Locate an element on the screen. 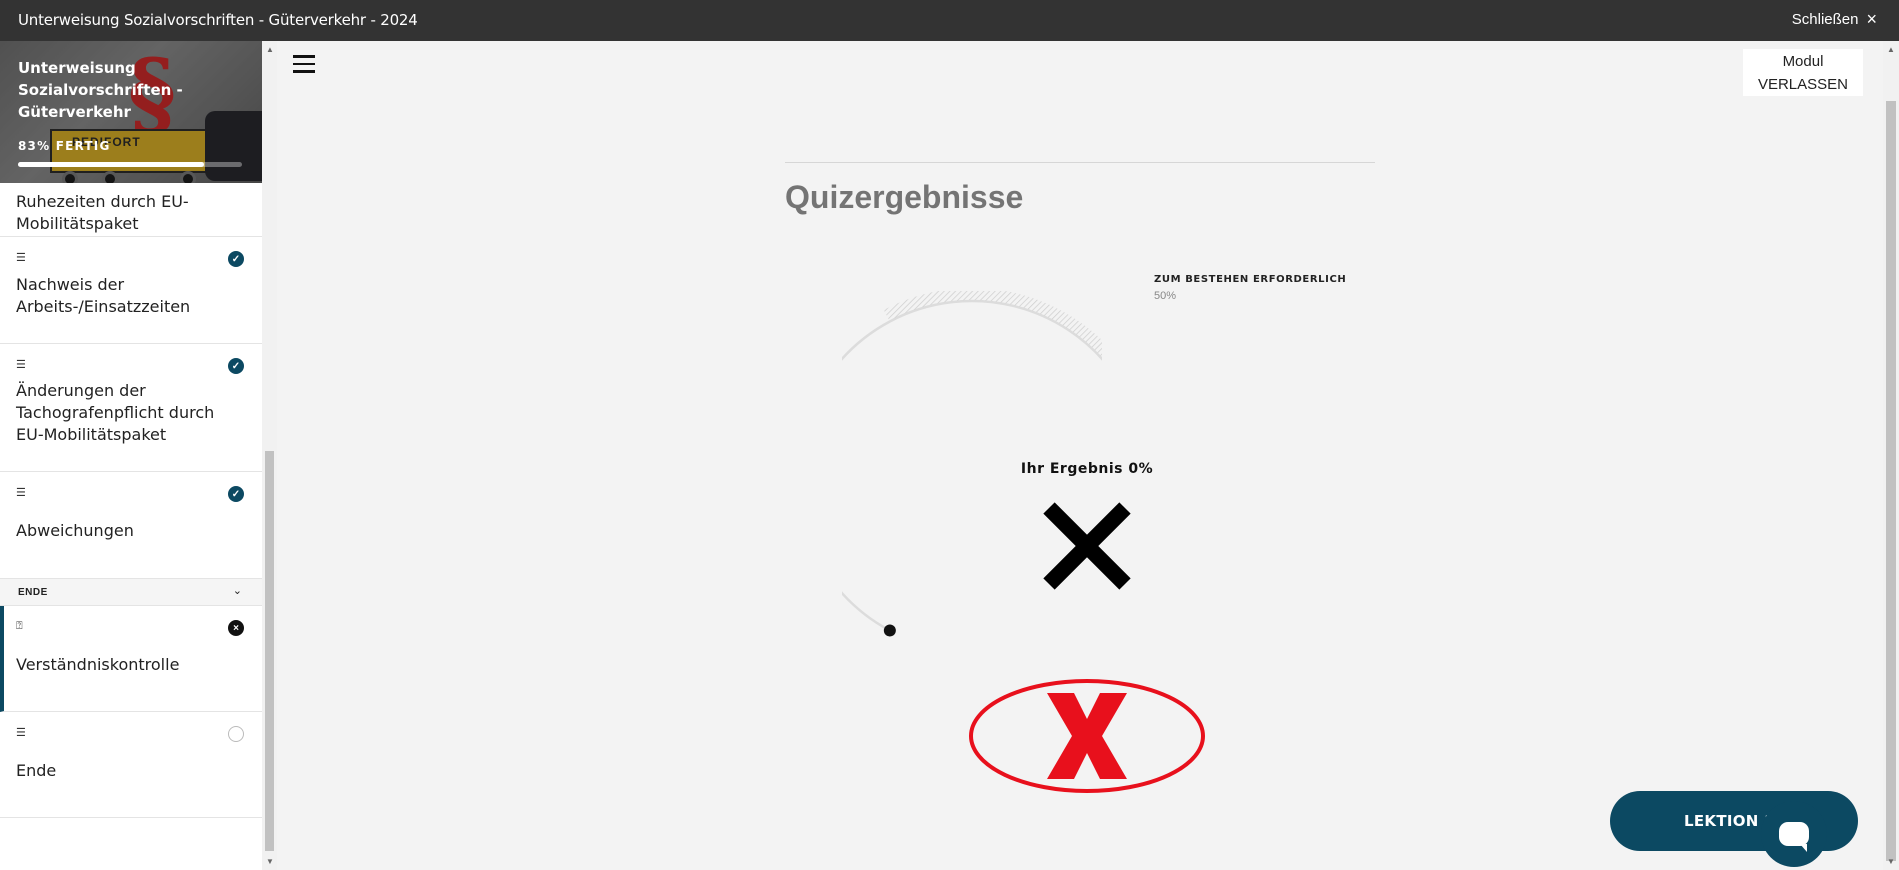 The width and height of the screenshot is (1899, 870). fail-x-icon is located at coordinates (1087, 546).